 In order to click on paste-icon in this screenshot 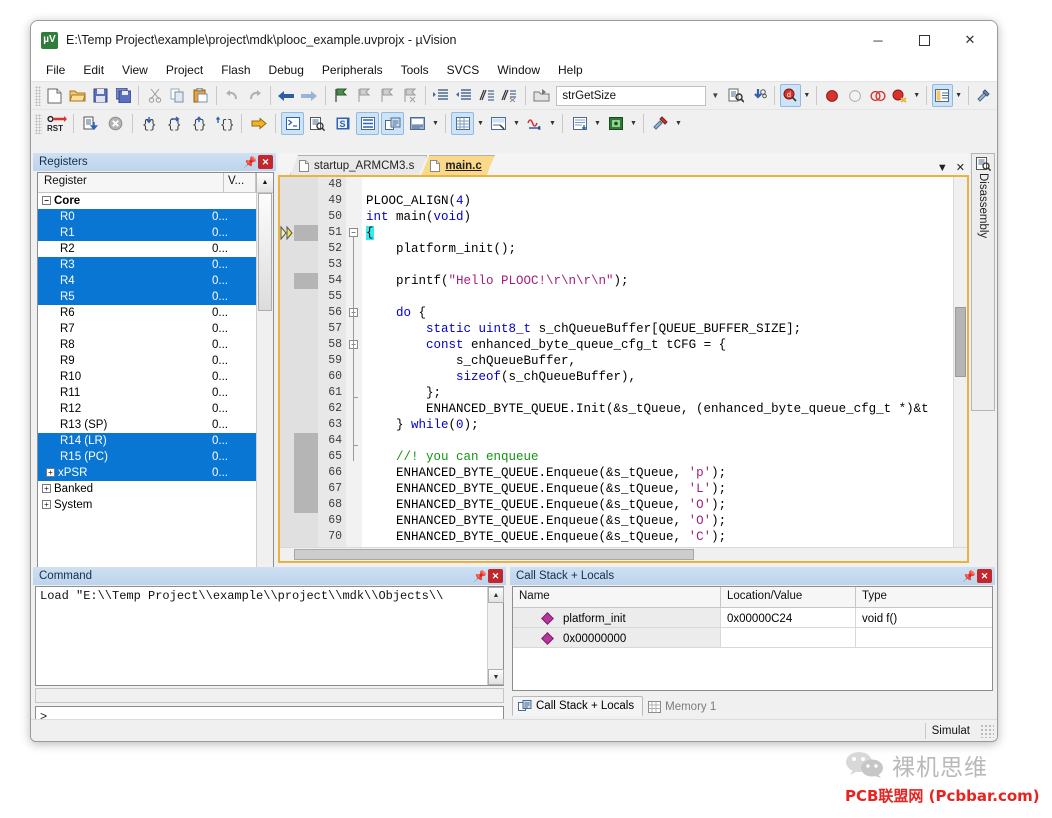, I will do `click(200, 95)`.